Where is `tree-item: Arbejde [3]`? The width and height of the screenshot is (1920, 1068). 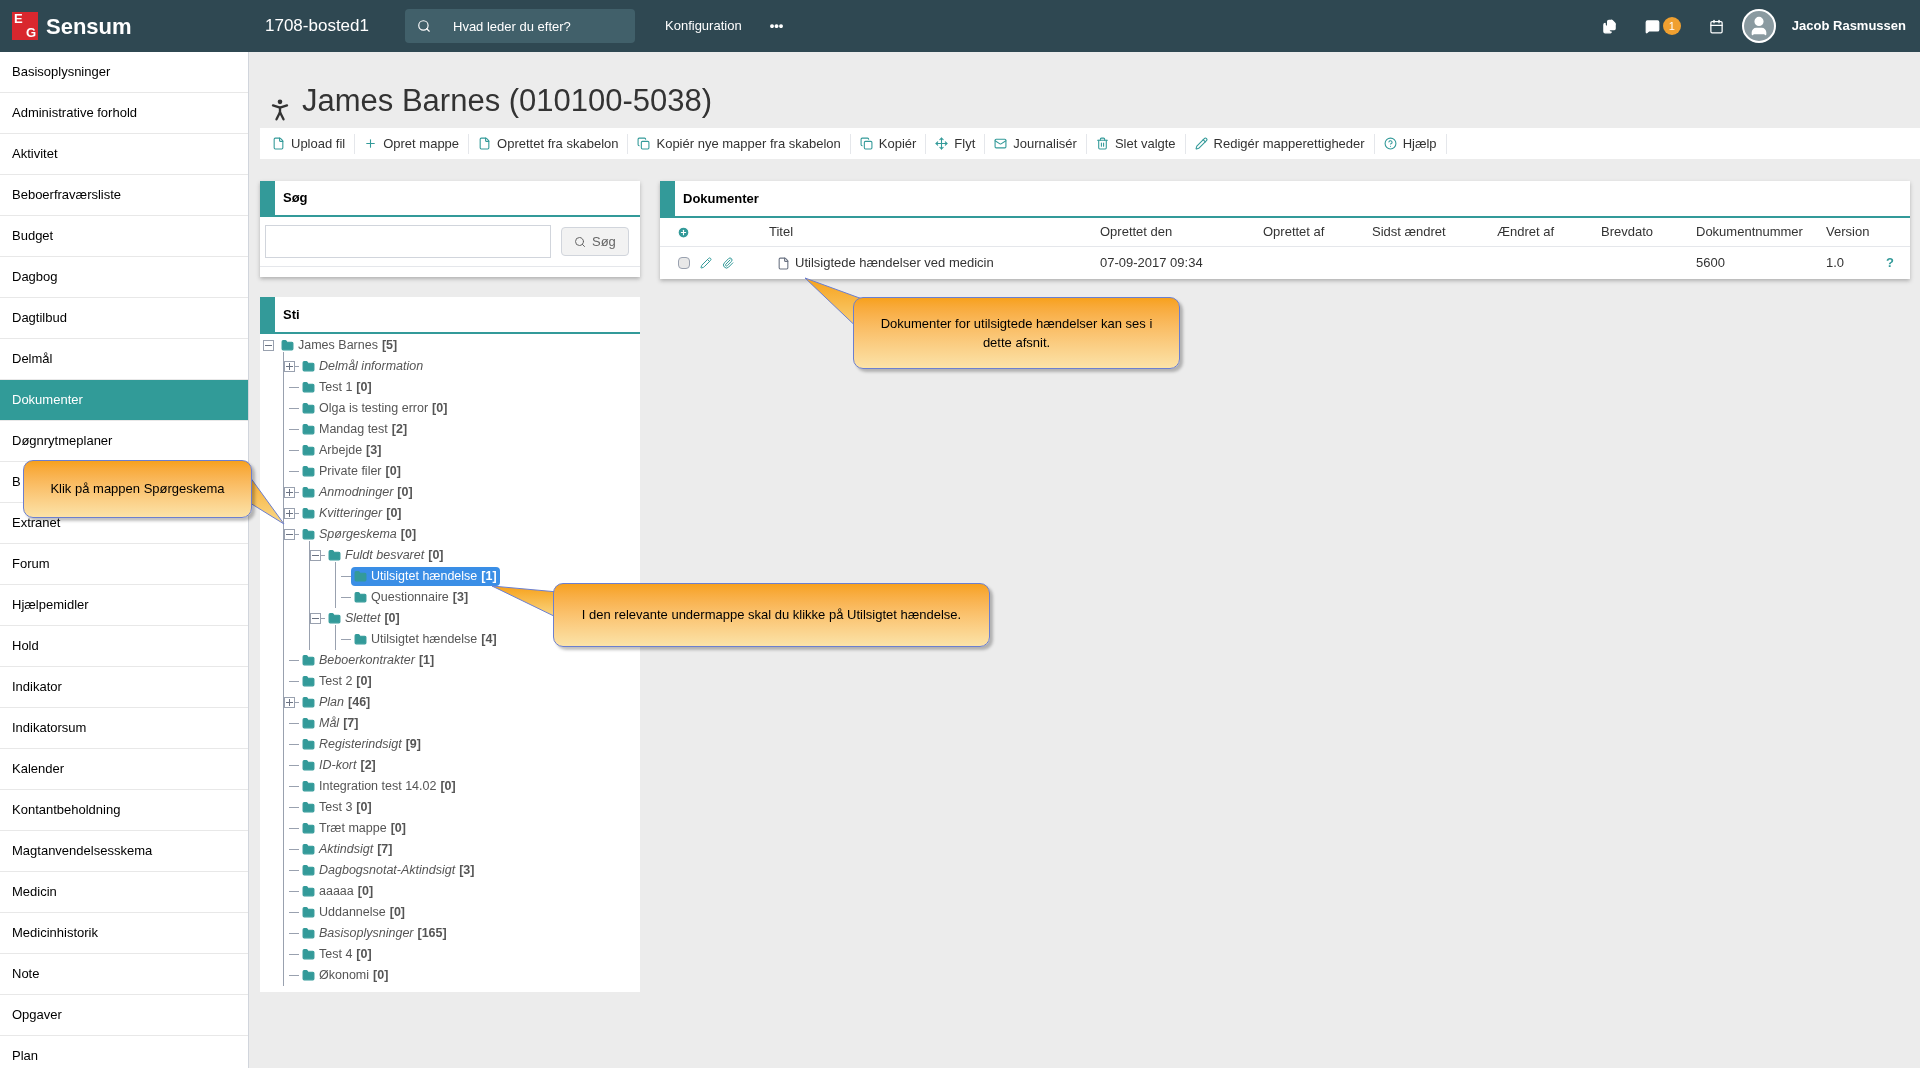 tree-item: Arbejde [3] is located at coordinates (342, 450).